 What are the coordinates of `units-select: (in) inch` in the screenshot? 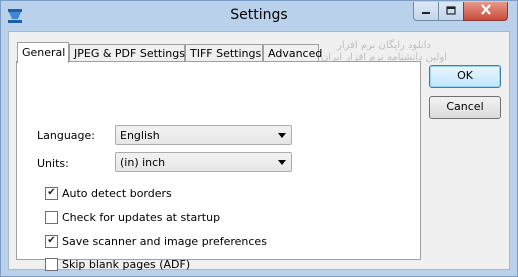 It's located at (203, 162).